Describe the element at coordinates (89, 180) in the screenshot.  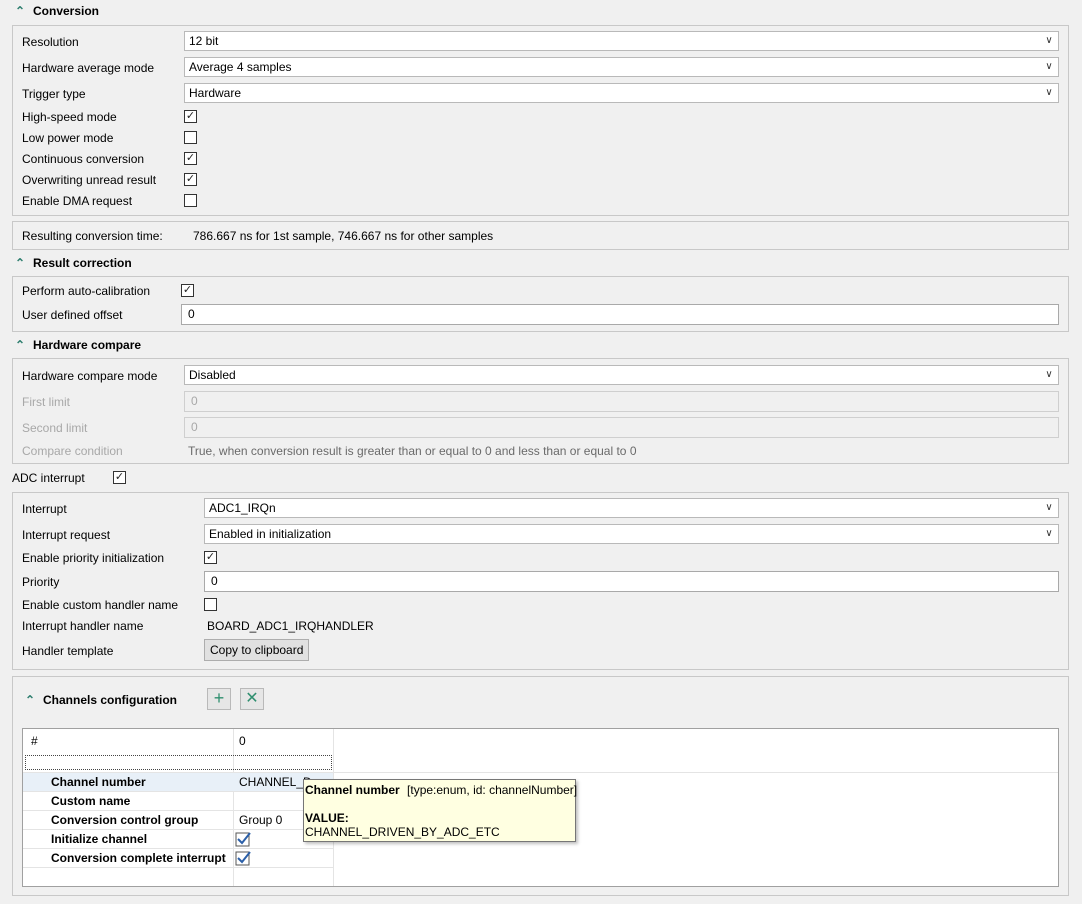
I see `overwriting-label: Overwriting unread result` at that location.